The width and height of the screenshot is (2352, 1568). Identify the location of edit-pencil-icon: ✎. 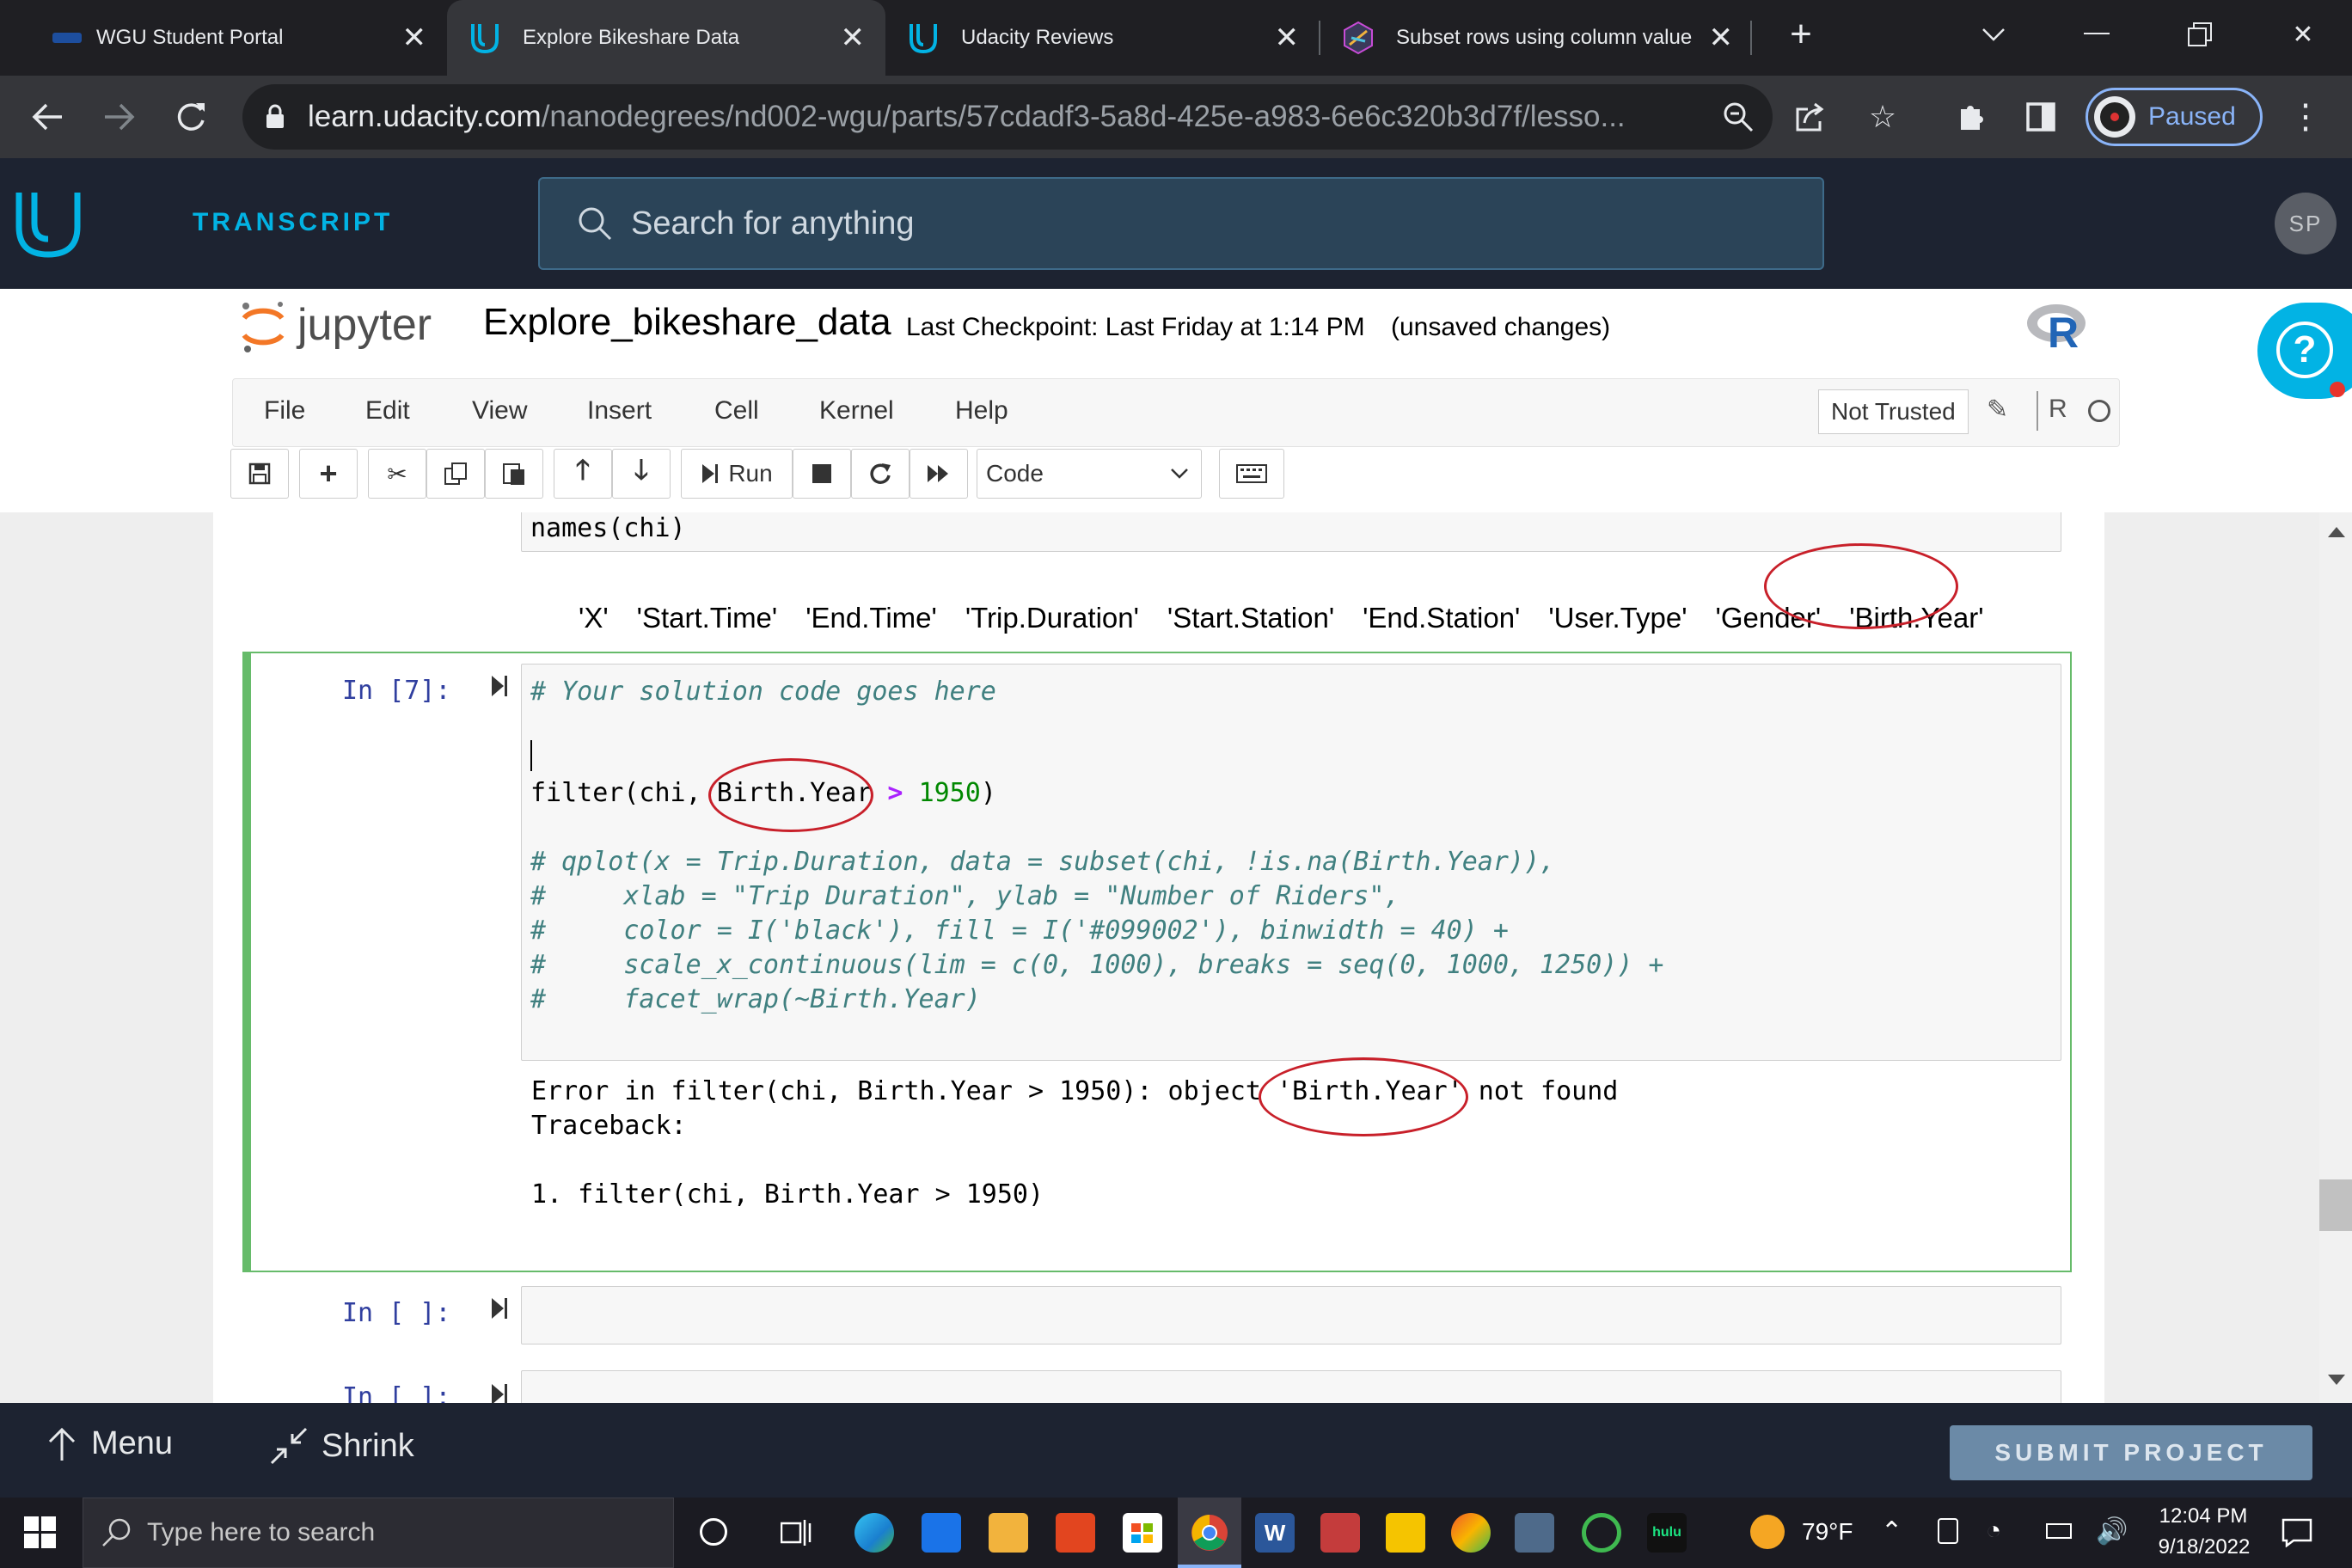
(1997, 410).